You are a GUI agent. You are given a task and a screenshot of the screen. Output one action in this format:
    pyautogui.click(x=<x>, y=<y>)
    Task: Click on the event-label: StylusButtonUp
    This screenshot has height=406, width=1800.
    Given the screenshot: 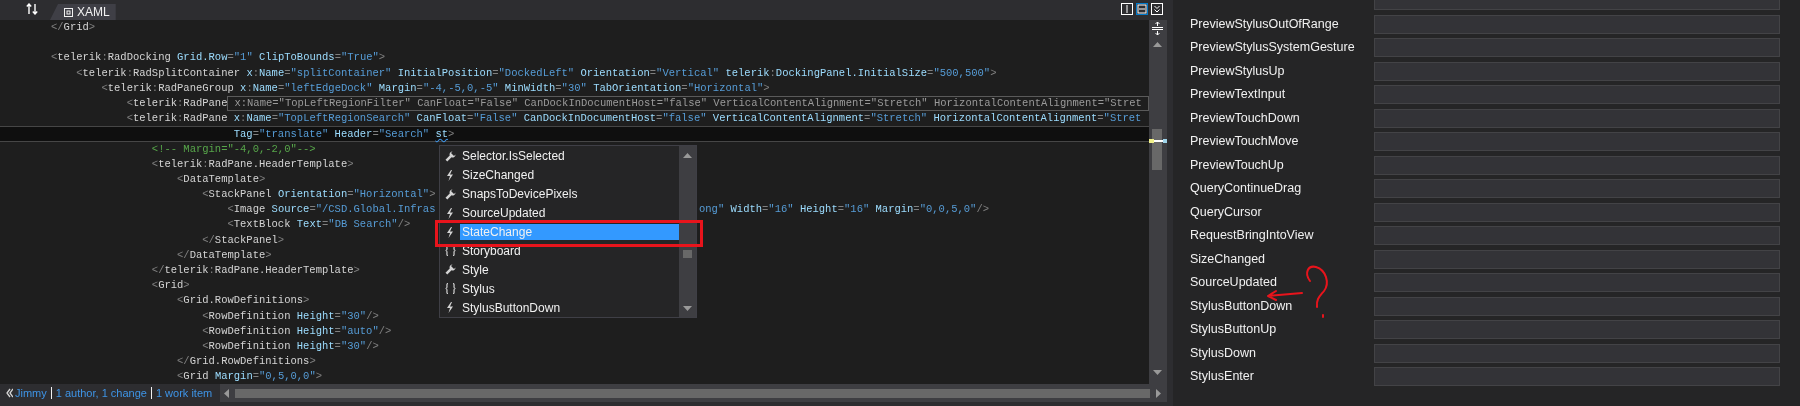 What is the action you would take?
    pyautogui.click(x=1234, y=330)
    